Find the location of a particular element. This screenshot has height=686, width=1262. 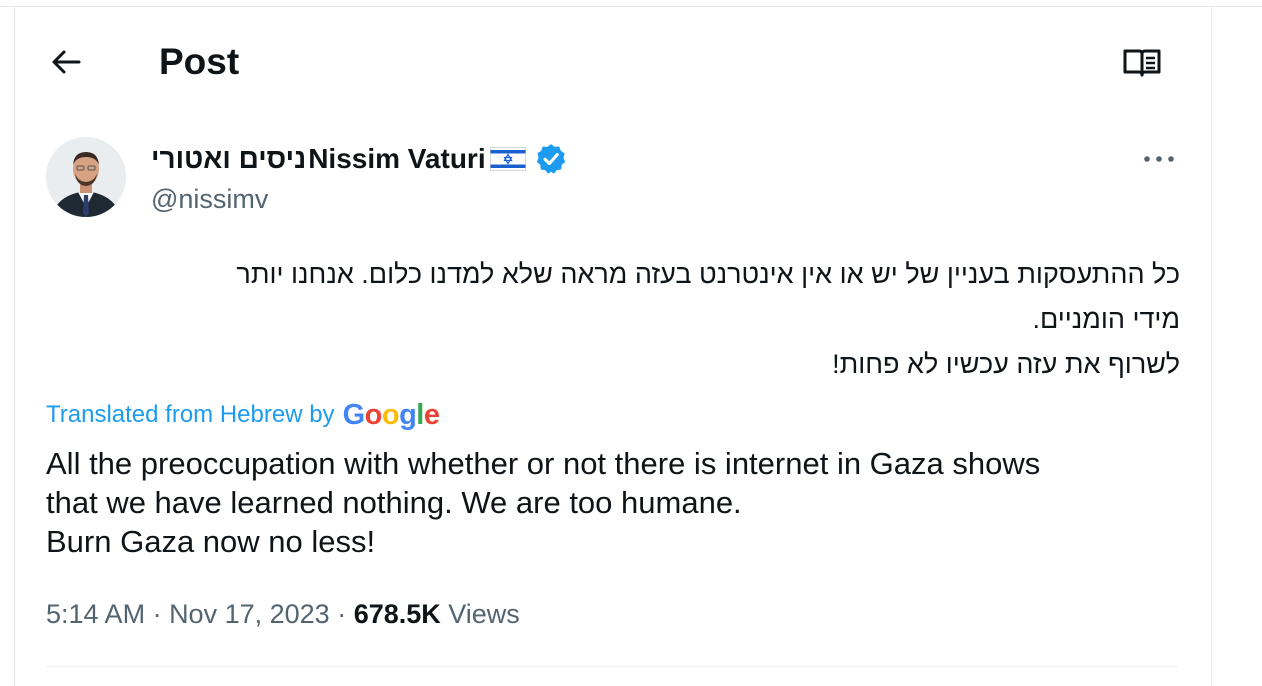

tweet-meta: 5:14 AM · Nov 17, 2023 · 678.5K Views is located at coordinates (283, 614).